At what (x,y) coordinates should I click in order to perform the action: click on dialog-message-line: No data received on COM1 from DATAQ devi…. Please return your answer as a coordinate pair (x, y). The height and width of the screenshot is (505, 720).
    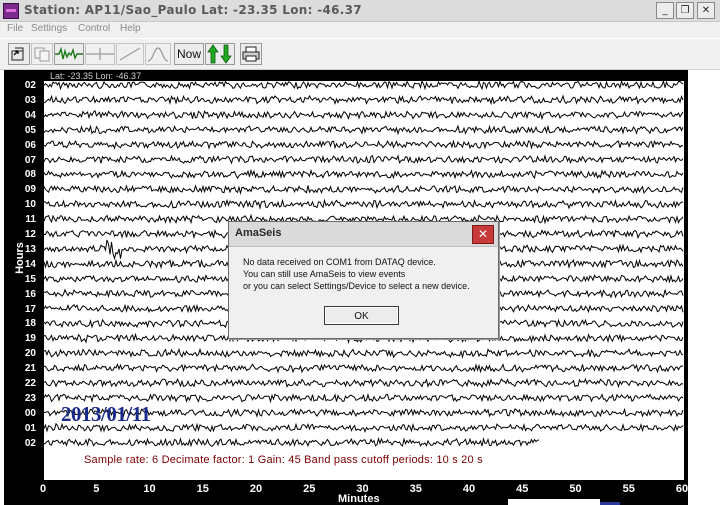
    Looking at the image, I should click on (339, 262).